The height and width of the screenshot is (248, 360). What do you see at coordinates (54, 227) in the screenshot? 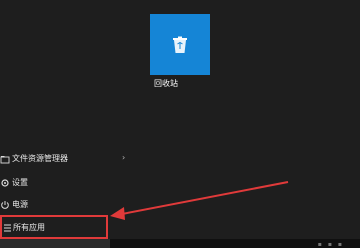
I see `menu-item-all-apps: 所有应用` at bounding box center [54, 227].